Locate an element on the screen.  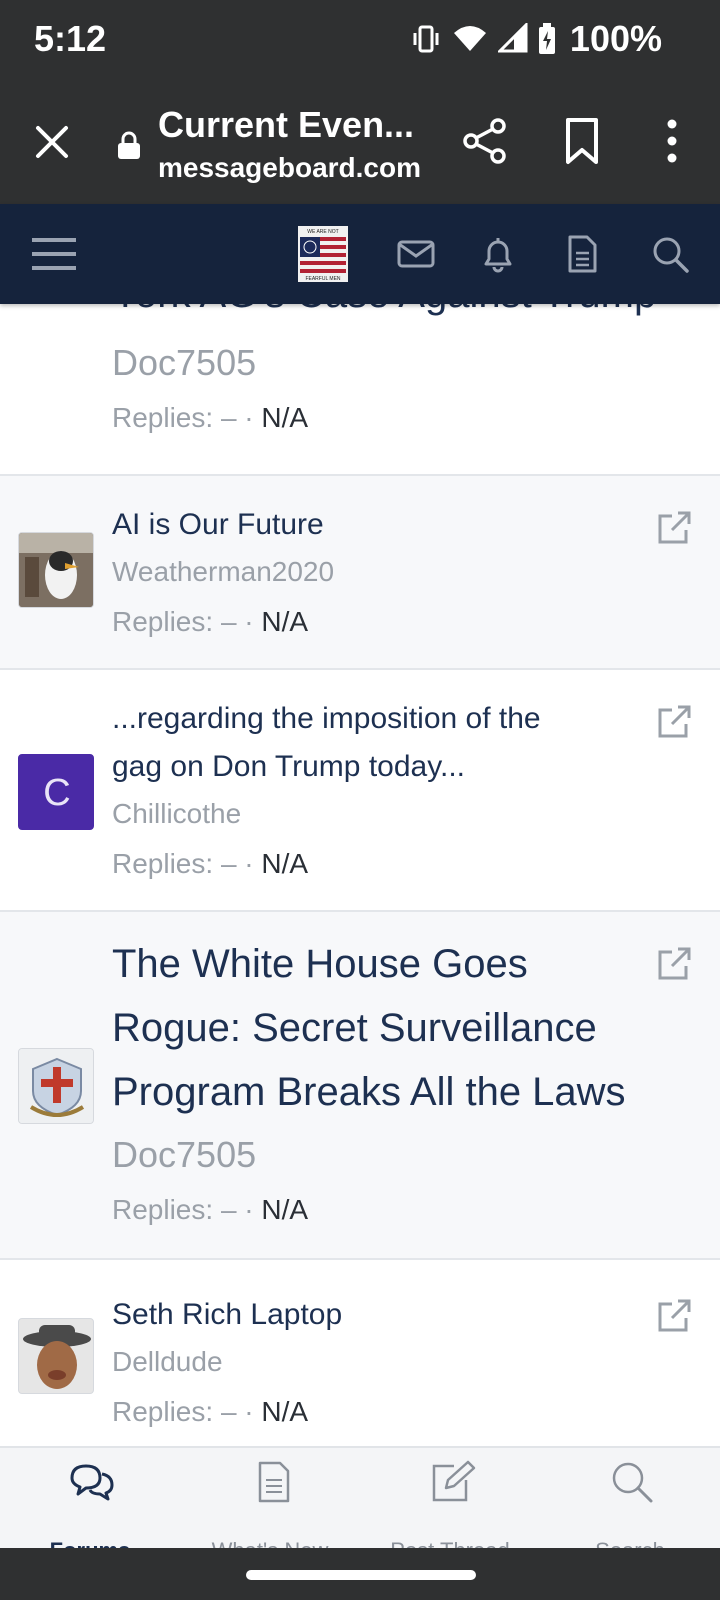
thread-author: Chillicothe is located at coordinates (176, 814).